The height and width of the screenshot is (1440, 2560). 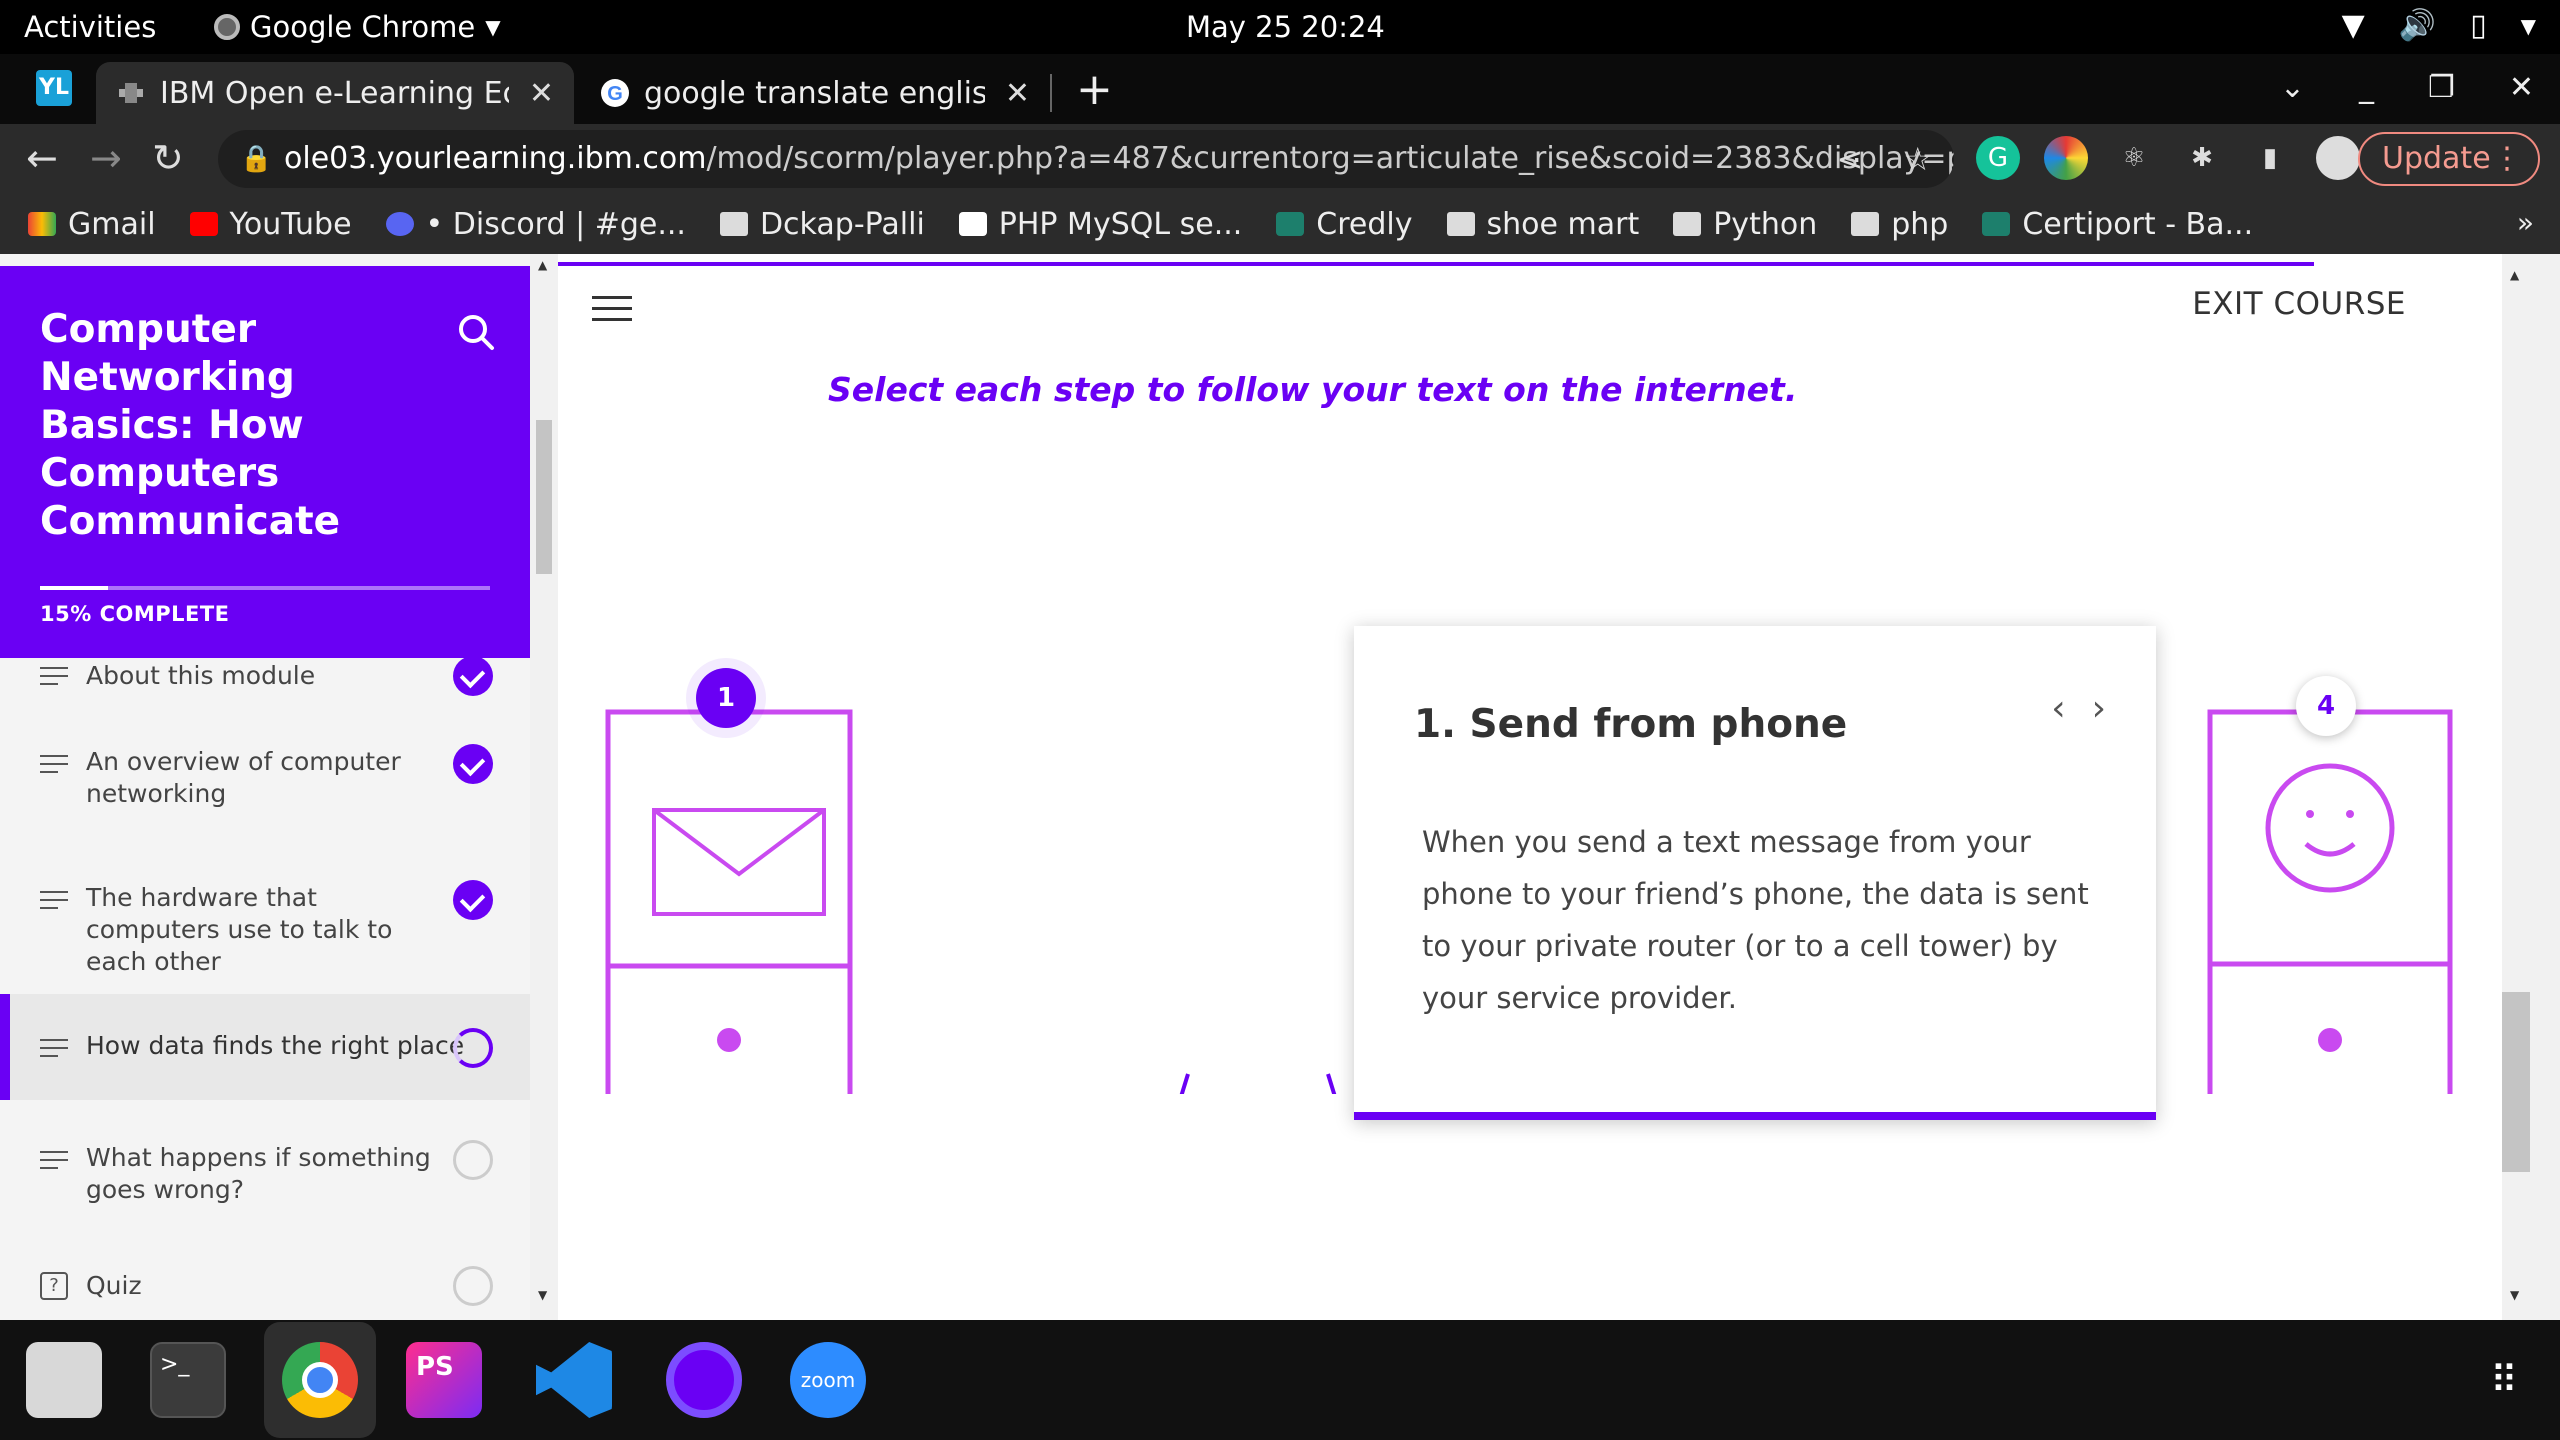 I want to click on tab-ibm-learning: IBM Open e-Learning Ecos ✕, so click(x=335, y=93).